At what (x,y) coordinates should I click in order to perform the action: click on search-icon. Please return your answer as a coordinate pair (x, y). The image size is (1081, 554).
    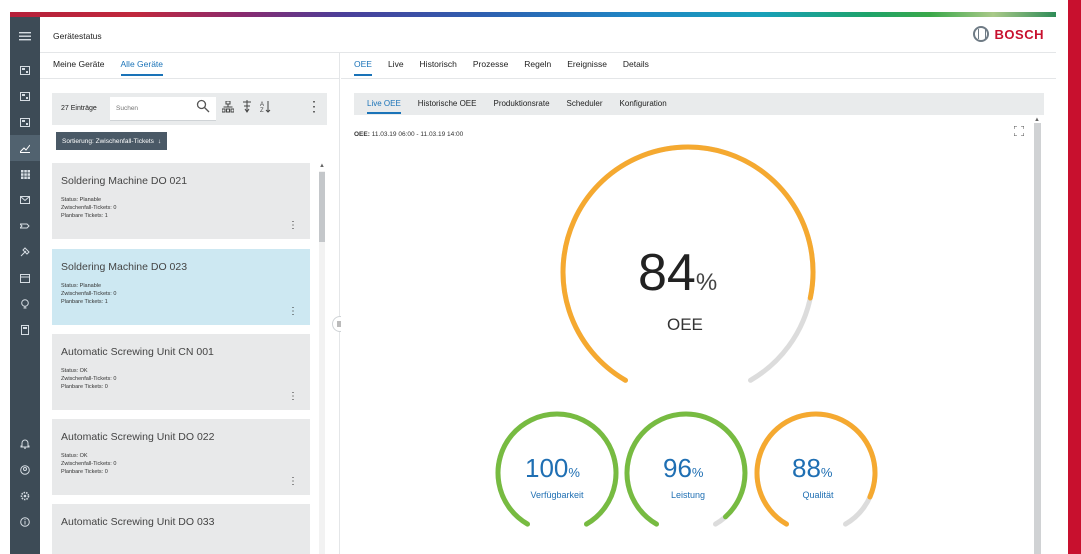
    Looking at the image, I should click on (203, 106).